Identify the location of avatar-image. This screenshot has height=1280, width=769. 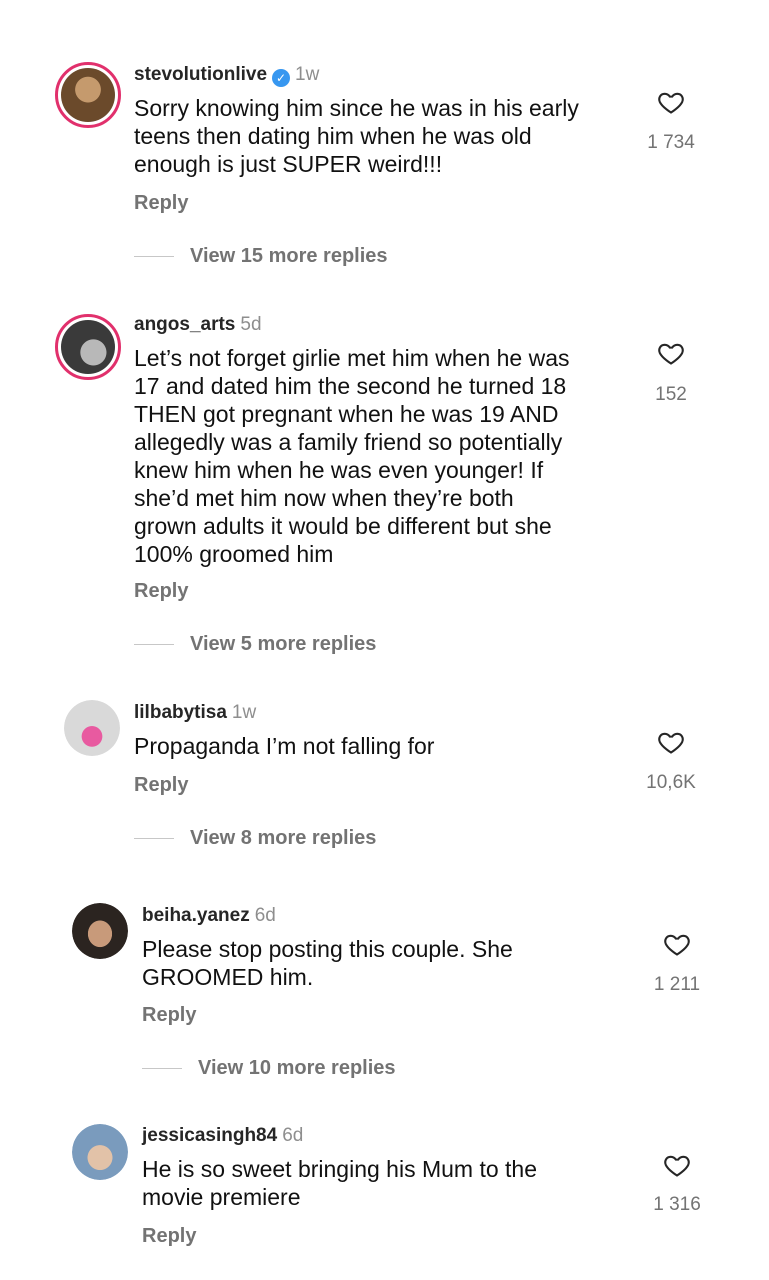
(100, 1152).